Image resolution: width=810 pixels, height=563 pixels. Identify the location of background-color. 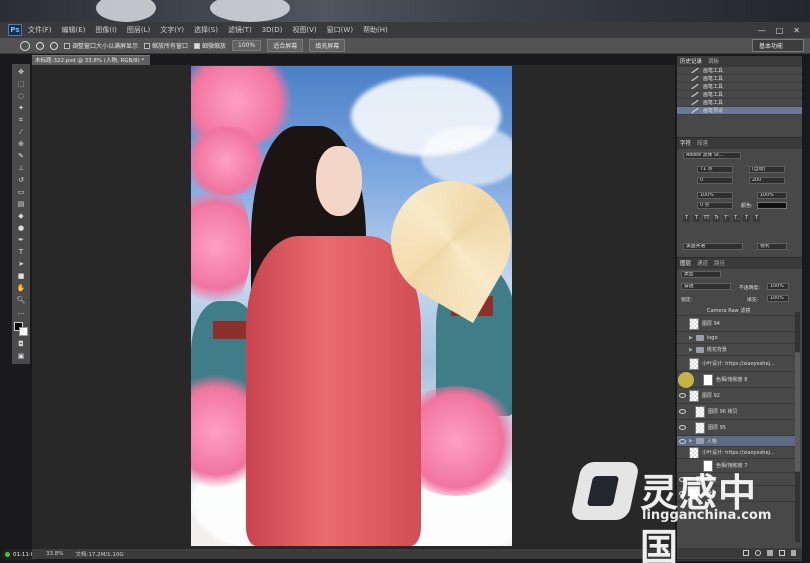
(23, 331).